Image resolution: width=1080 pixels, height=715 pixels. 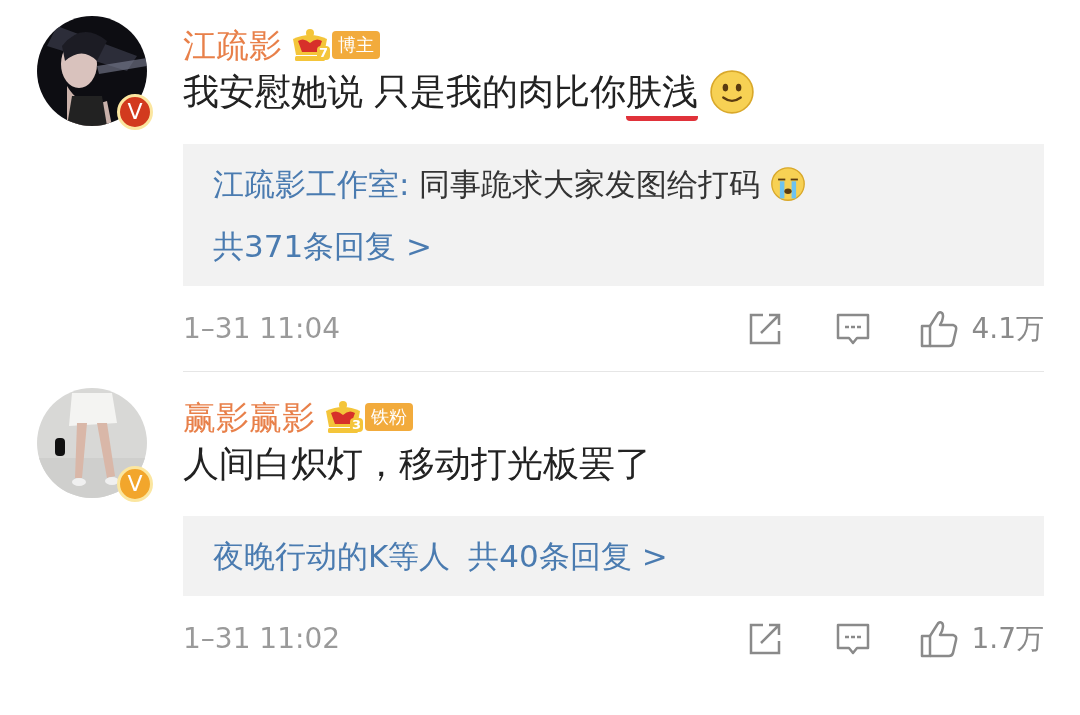 I want to click on user-tag: 博主, so click(x=356, y=45).